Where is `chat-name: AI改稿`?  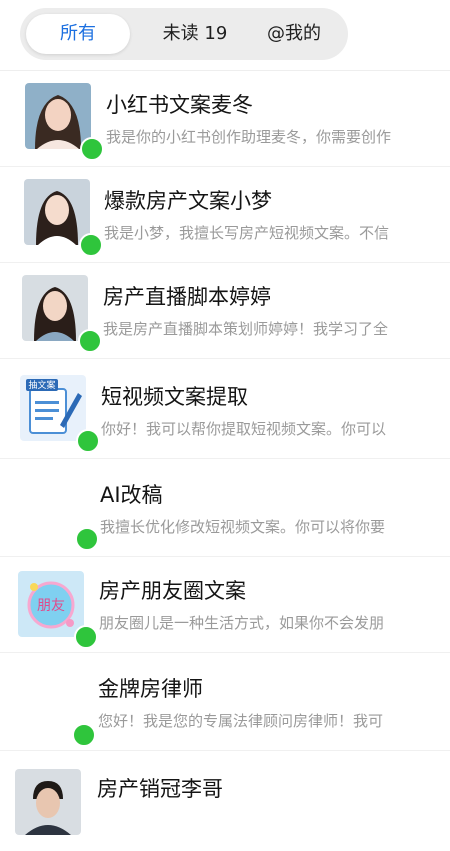 chat-name: AI改稿 is located at coordinates (131, 495).